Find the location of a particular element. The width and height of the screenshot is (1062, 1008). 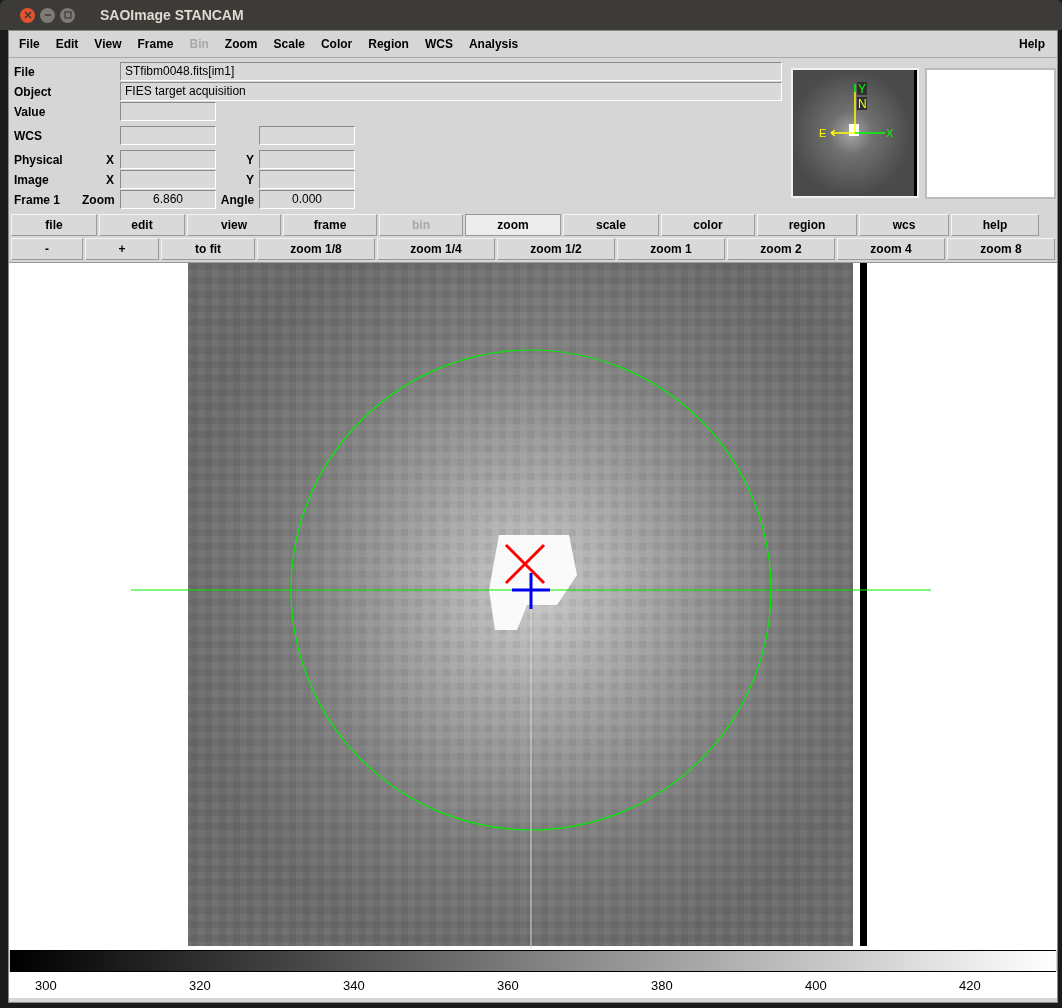

toolbar-button: file is located at coordinates (54, 225).